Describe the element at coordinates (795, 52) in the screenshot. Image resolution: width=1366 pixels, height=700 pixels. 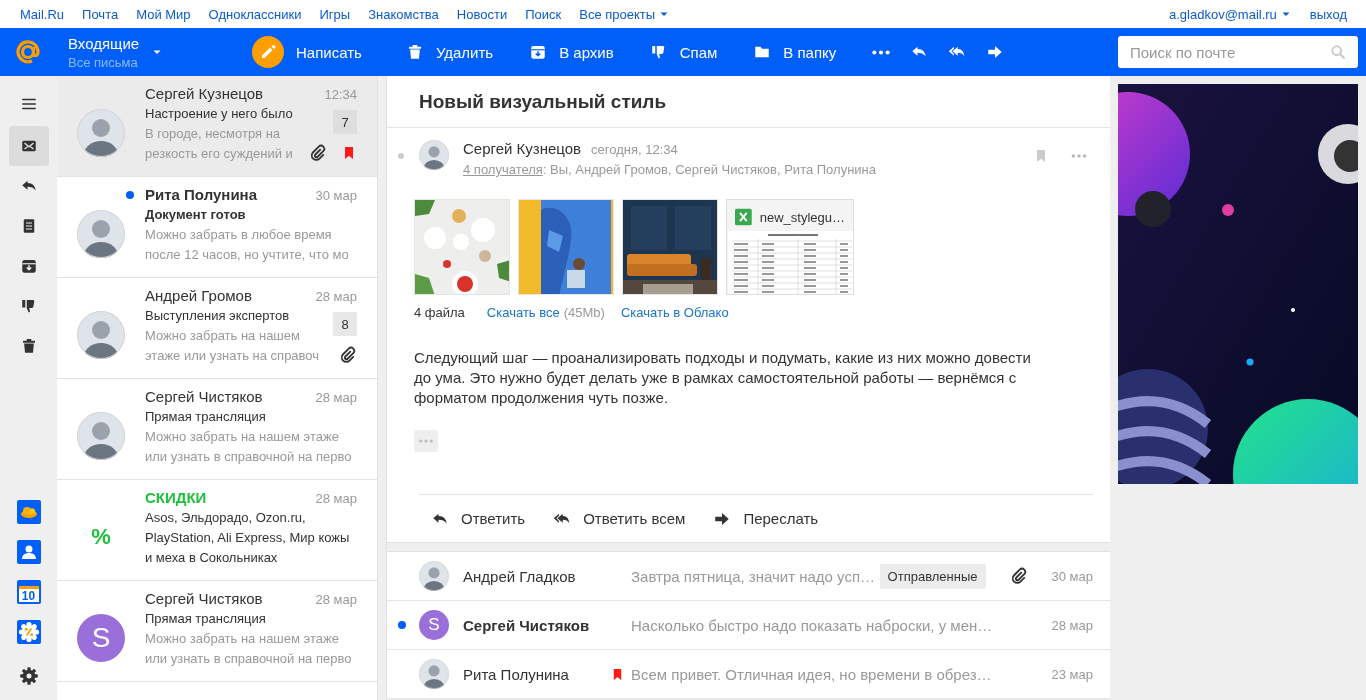
I see `folder-button: В папку` at that location.